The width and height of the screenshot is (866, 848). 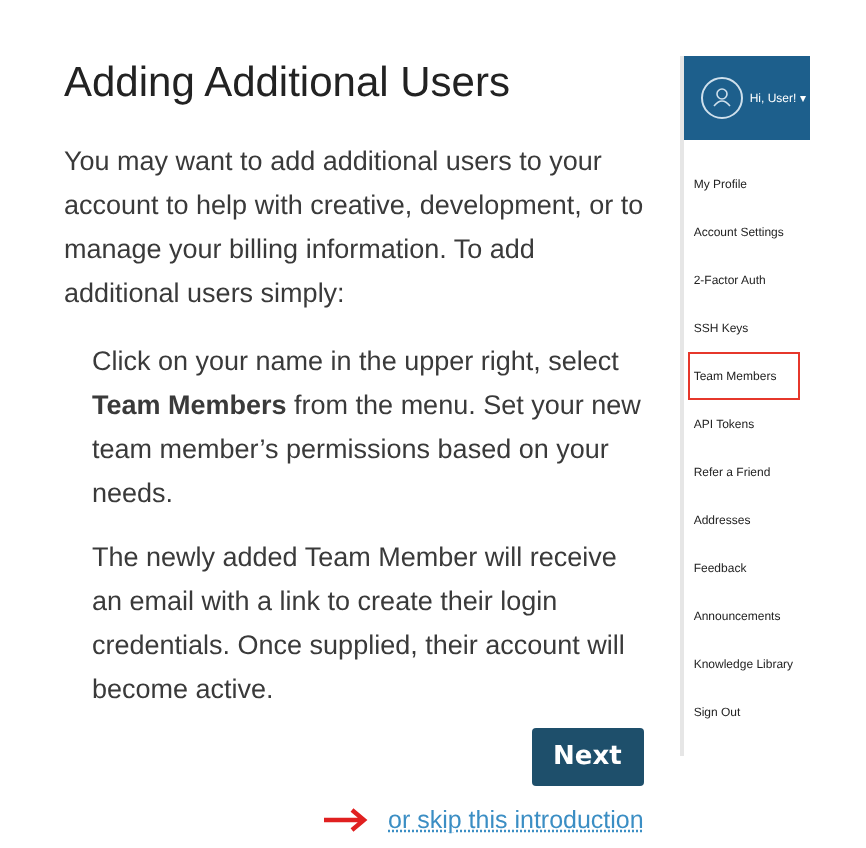 What do you see at coordinates (354, 228) in the screenshot?
I see `intro-paragraph: You may want to add additional users to your account to help with creative, development, or to manage your billing information. To add additional users simply:` at bounding box center [354, 228].